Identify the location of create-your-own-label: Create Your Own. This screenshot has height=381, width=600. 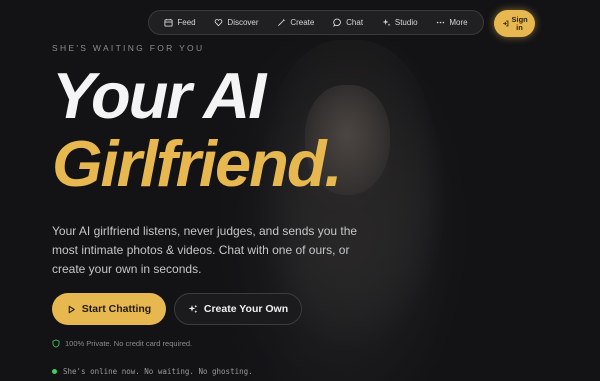
(246, 309).